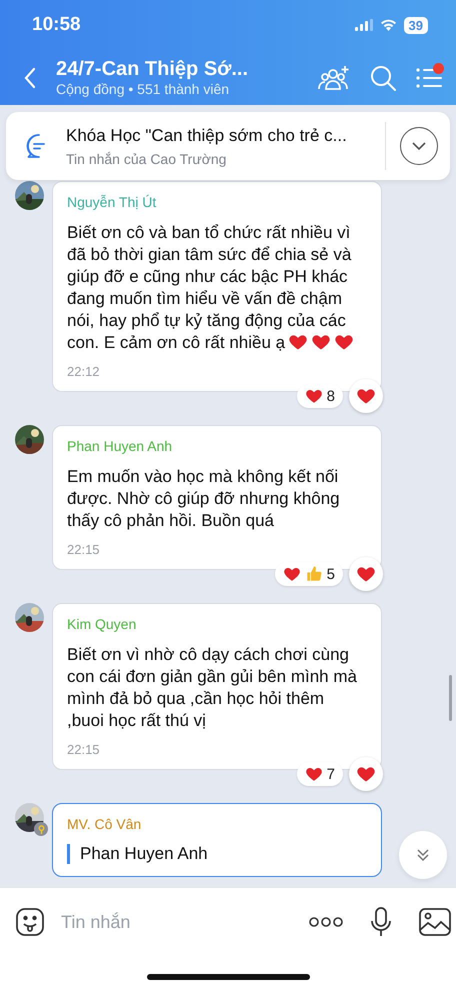  I want to click on wifi-icon, so click(388, 25).